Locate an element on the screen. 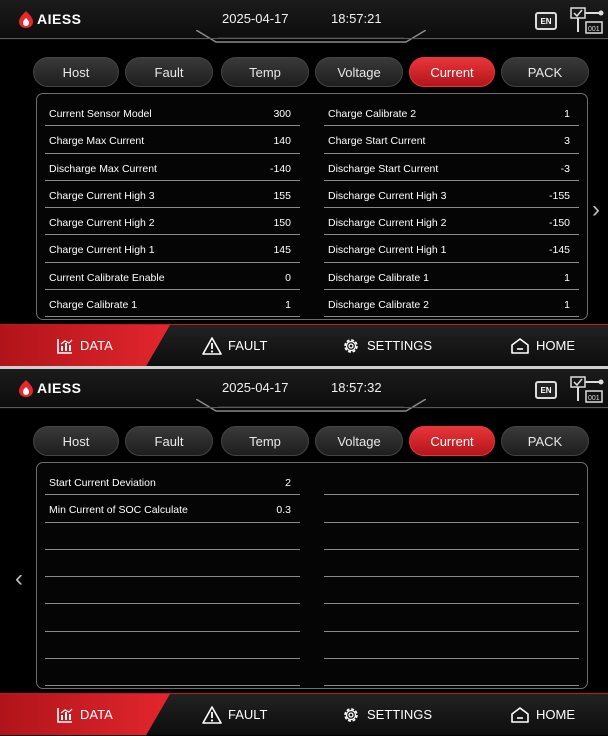 Image resolution: width=608 pixels, height=736 pixels. parameter-row: Start Current Deviation 2 is located at coordinates (172, 482).